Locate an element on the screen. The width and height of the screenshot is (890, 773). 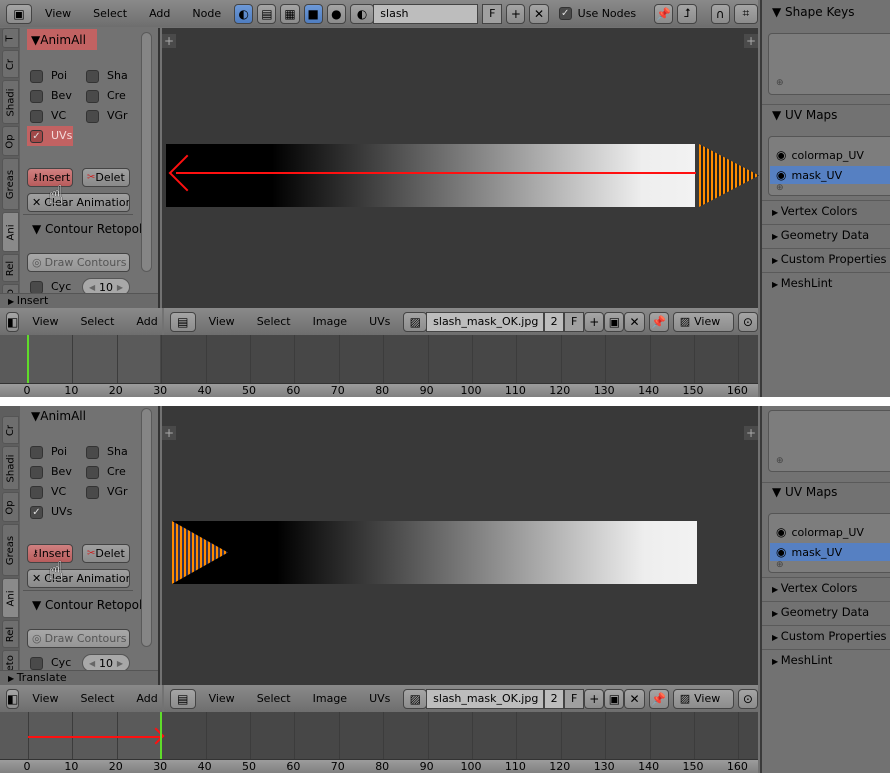
add-icon: + is located at coordinates (516, 13).